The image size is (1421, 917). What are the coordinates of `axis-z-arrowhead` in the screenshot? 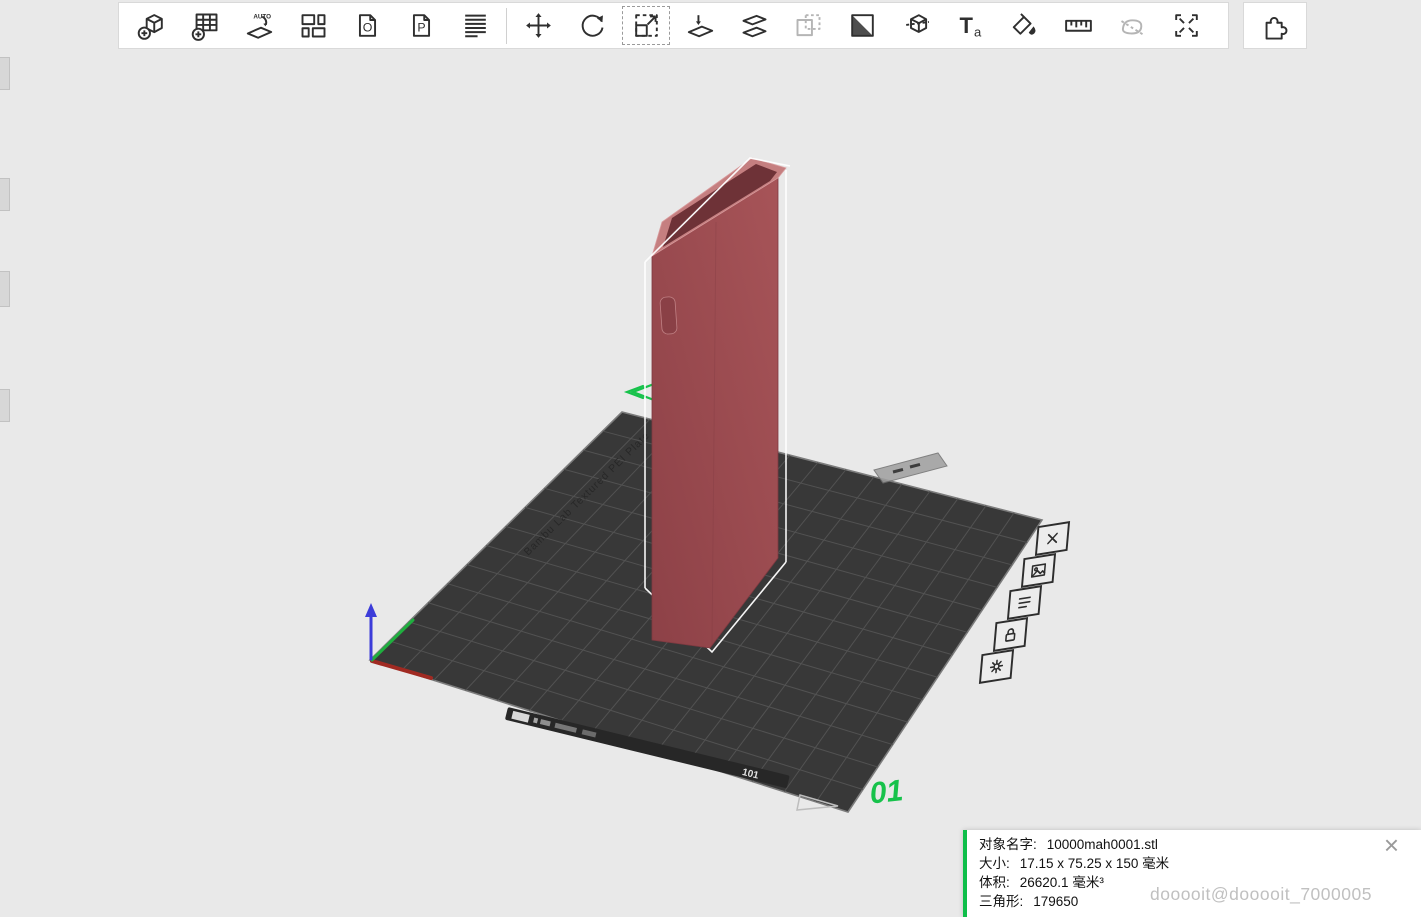 It's located at (371, 610).